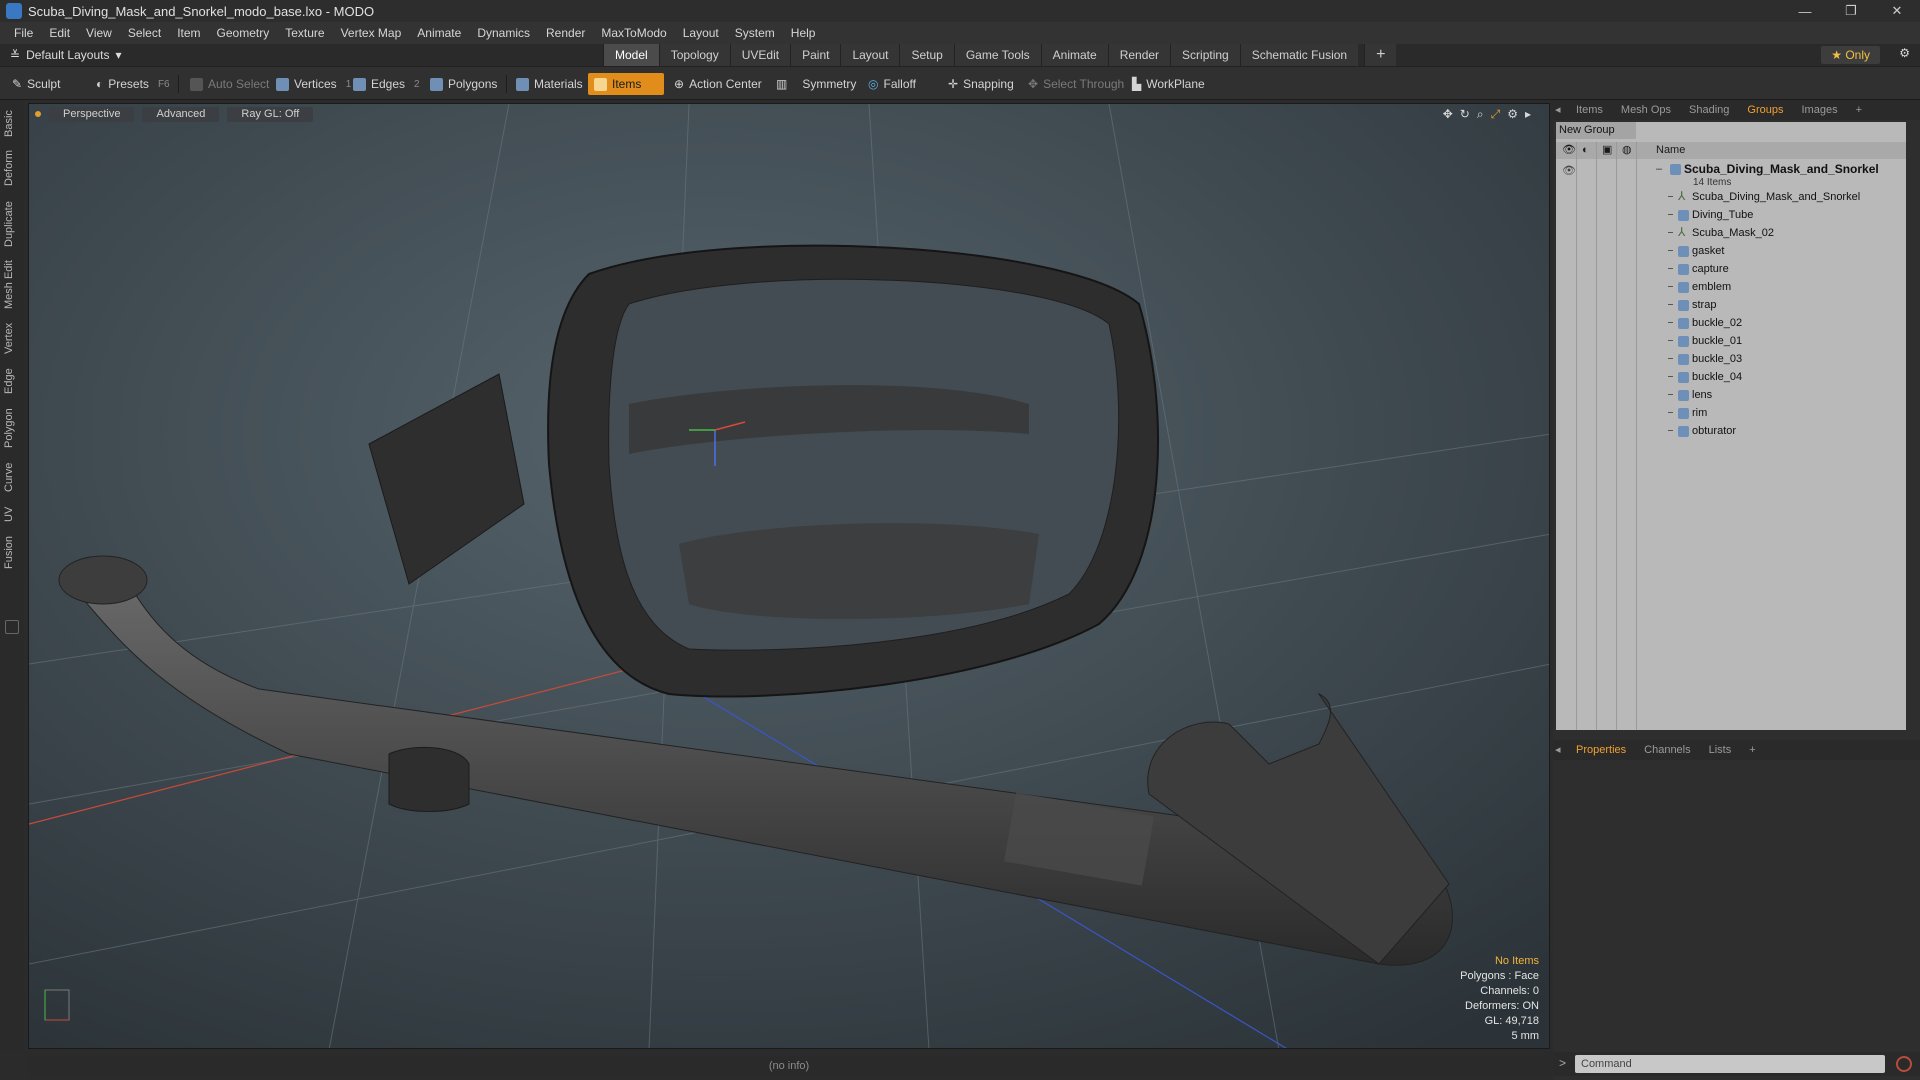 Image resolution: width=1920 pixels, height=1080 pixels. Describe the element at coordinates (565, 33) in the screenshot. I see `menu-render: Render` at that location.